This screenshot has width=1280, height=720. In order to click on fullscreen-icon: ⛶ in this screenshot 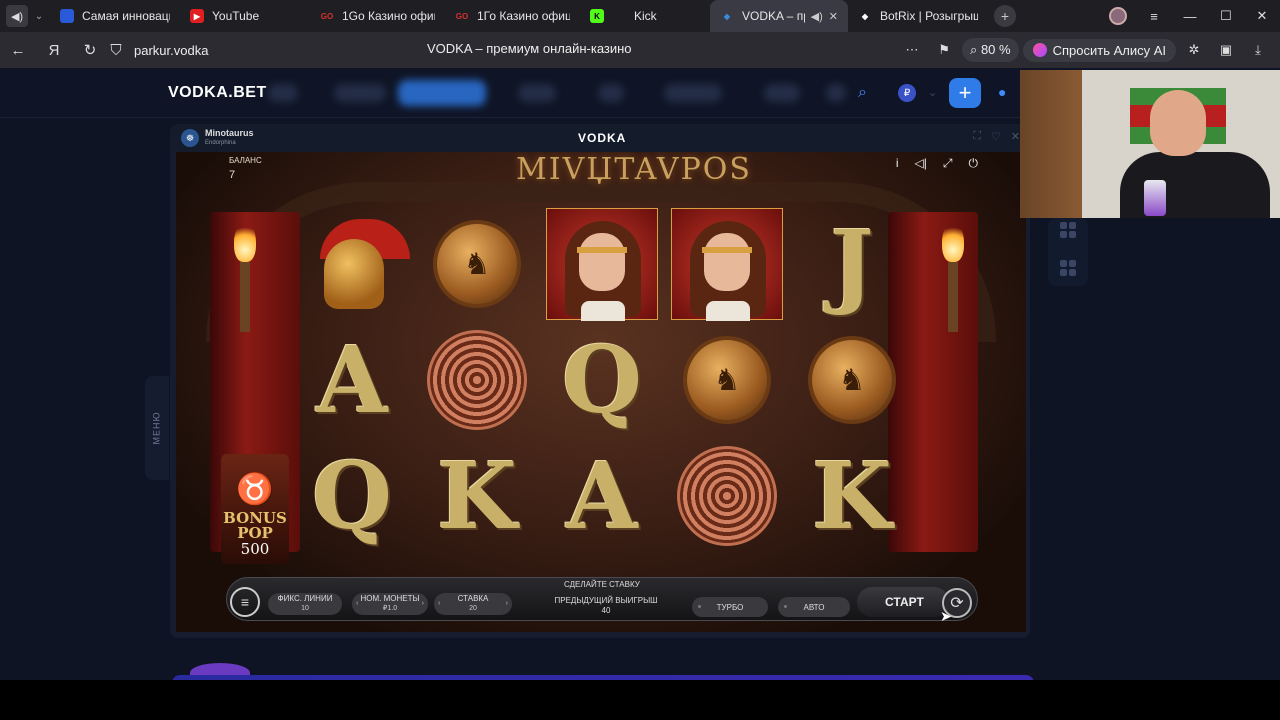, I will do `click(977, 136)`.